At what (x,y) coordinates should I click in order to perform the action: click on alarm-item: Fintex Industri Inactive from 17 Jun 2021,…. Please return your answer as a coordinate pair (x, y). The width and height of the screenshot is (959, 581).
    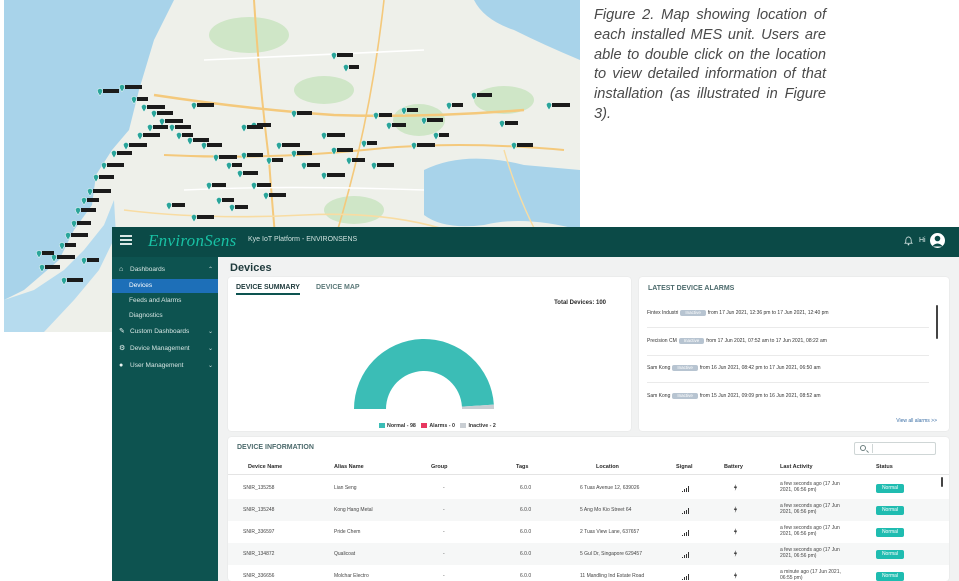
    Looking at the image, I should click on (738, 313).